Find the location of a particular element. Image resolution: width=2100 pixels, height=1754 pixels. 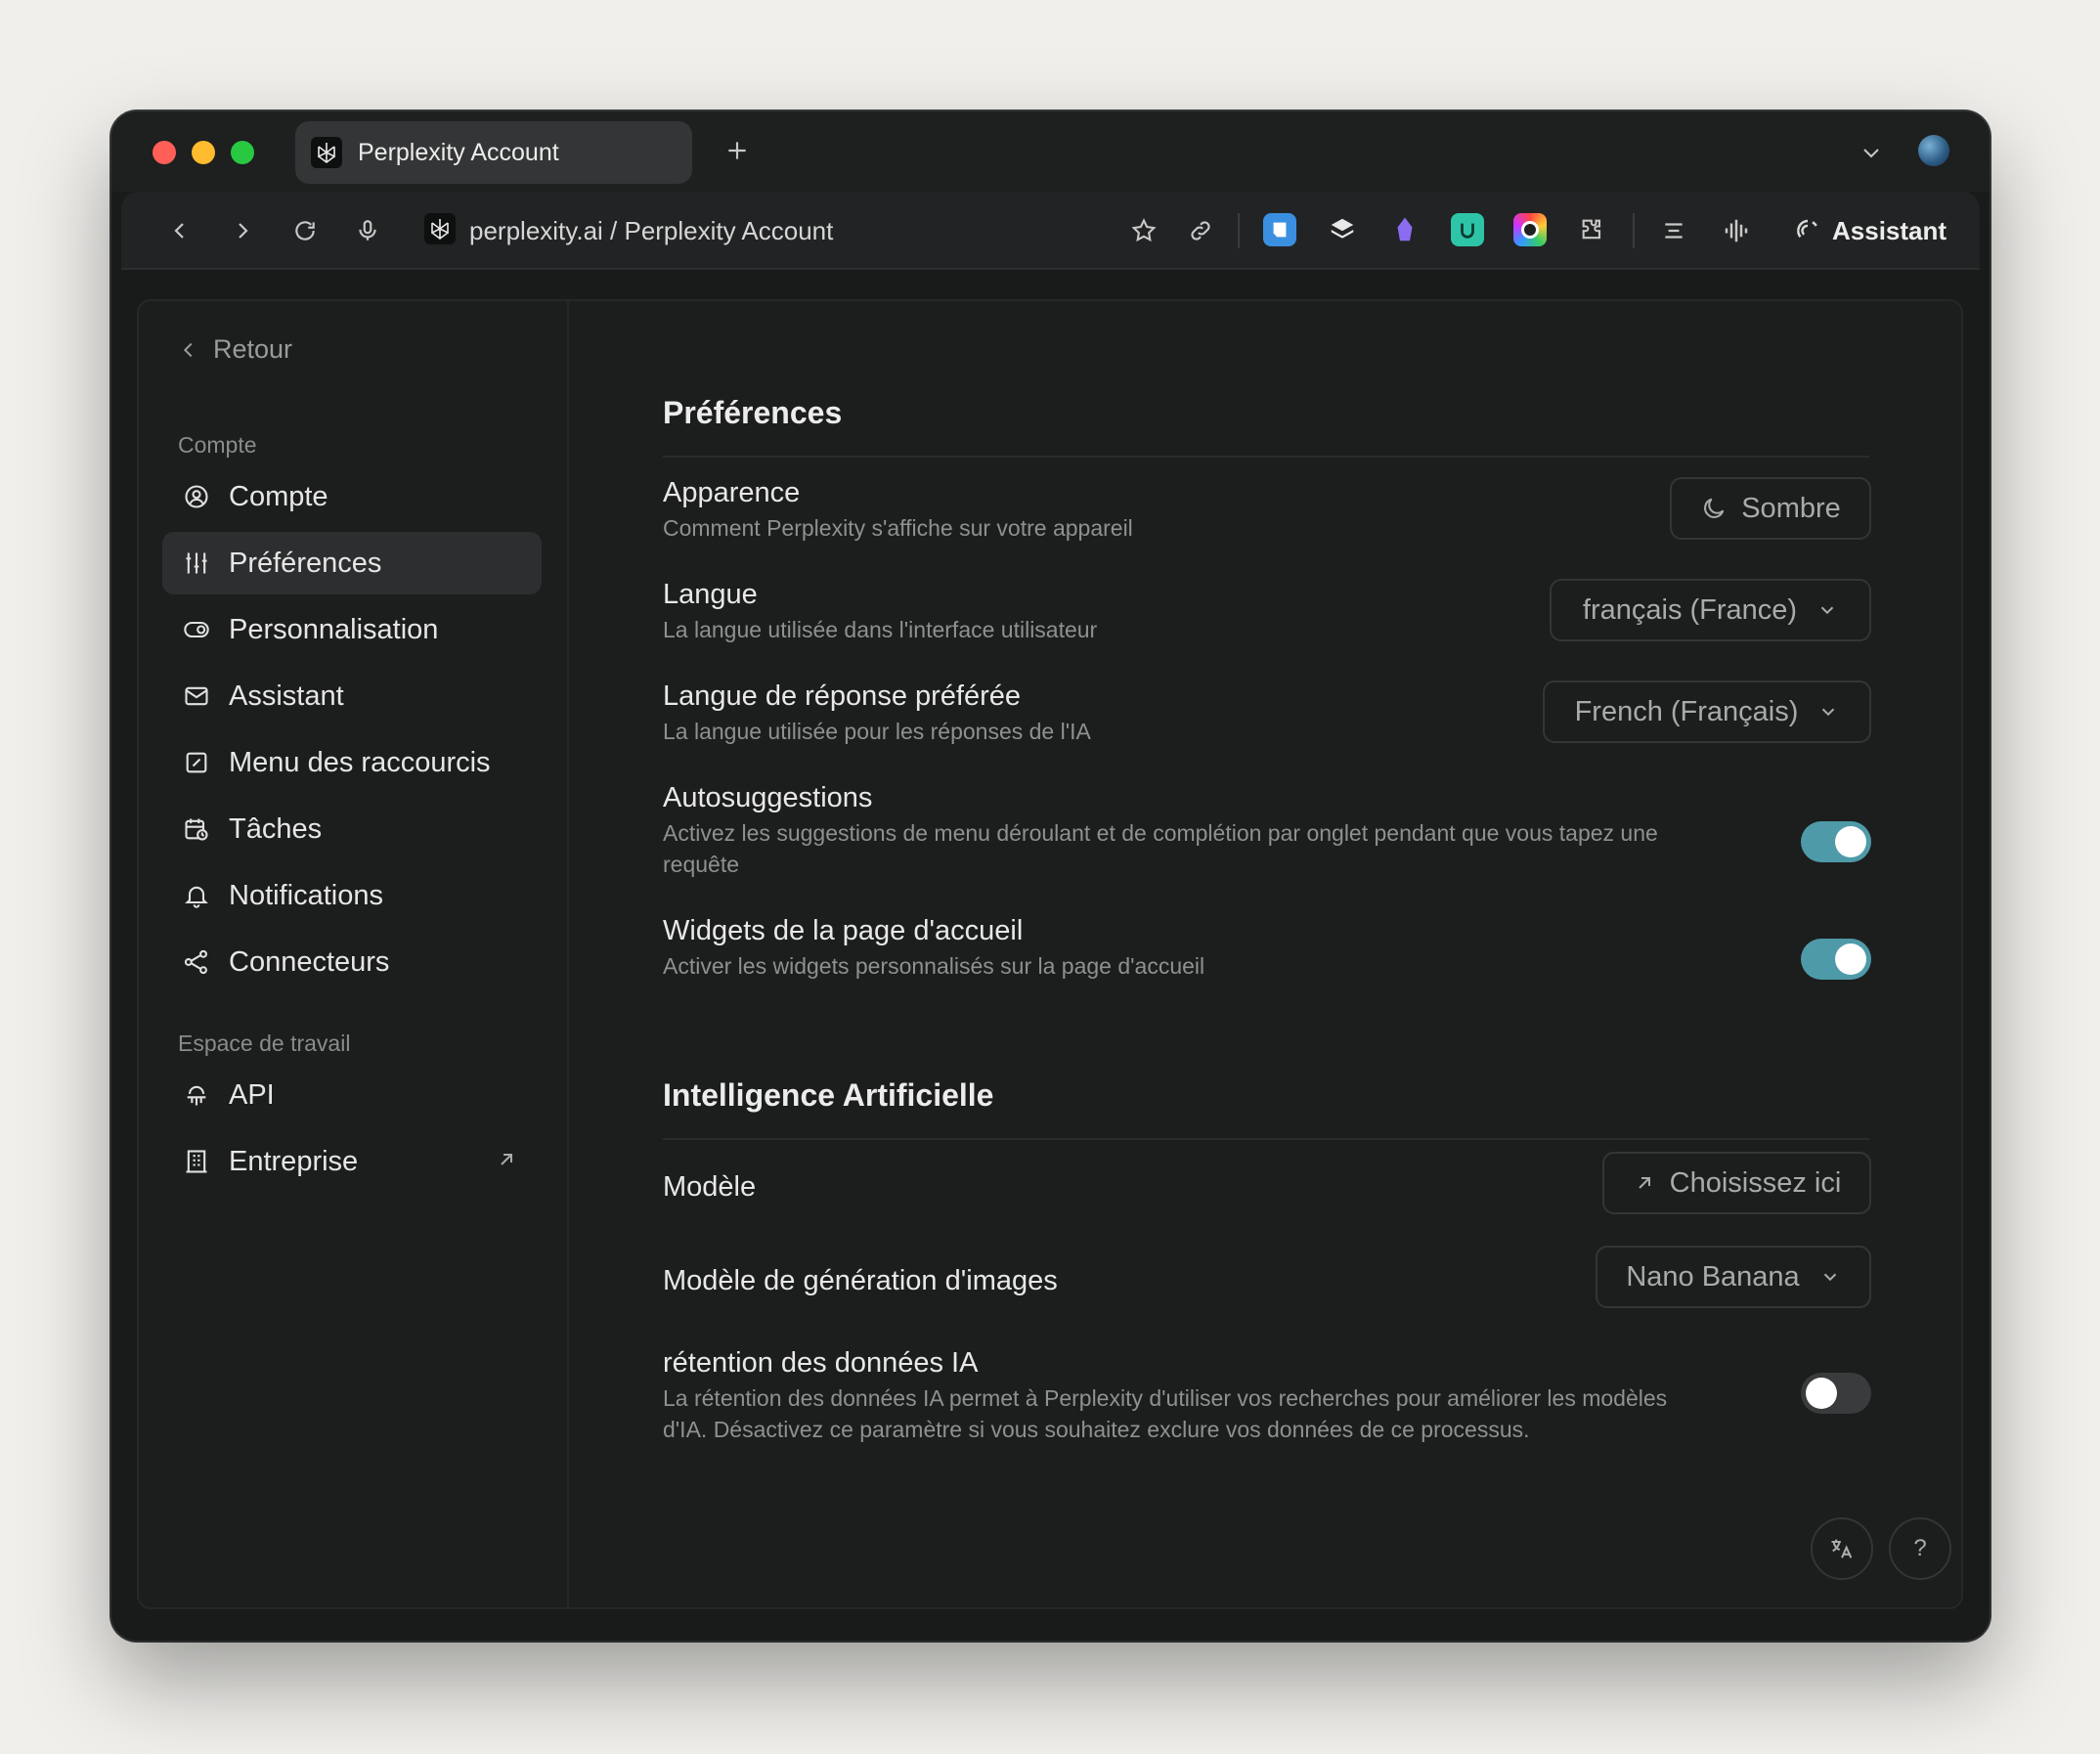

building-icon is located at coordinates (196, 1161).